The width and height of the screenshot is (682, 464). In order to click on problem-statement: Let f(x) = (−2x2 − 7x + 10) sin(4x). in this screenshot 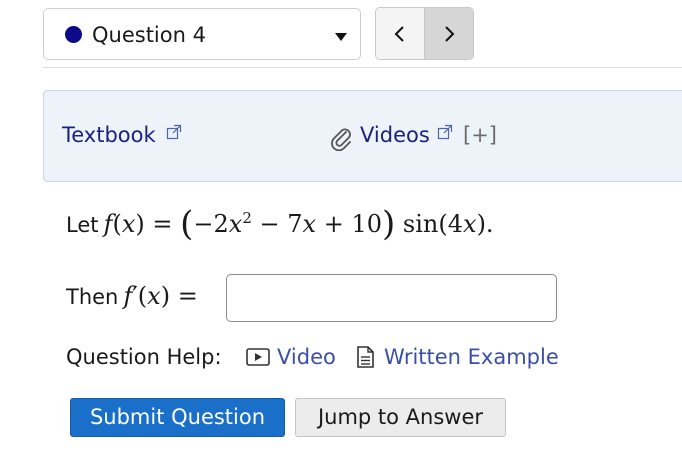, I will do `click(280, 225)`.